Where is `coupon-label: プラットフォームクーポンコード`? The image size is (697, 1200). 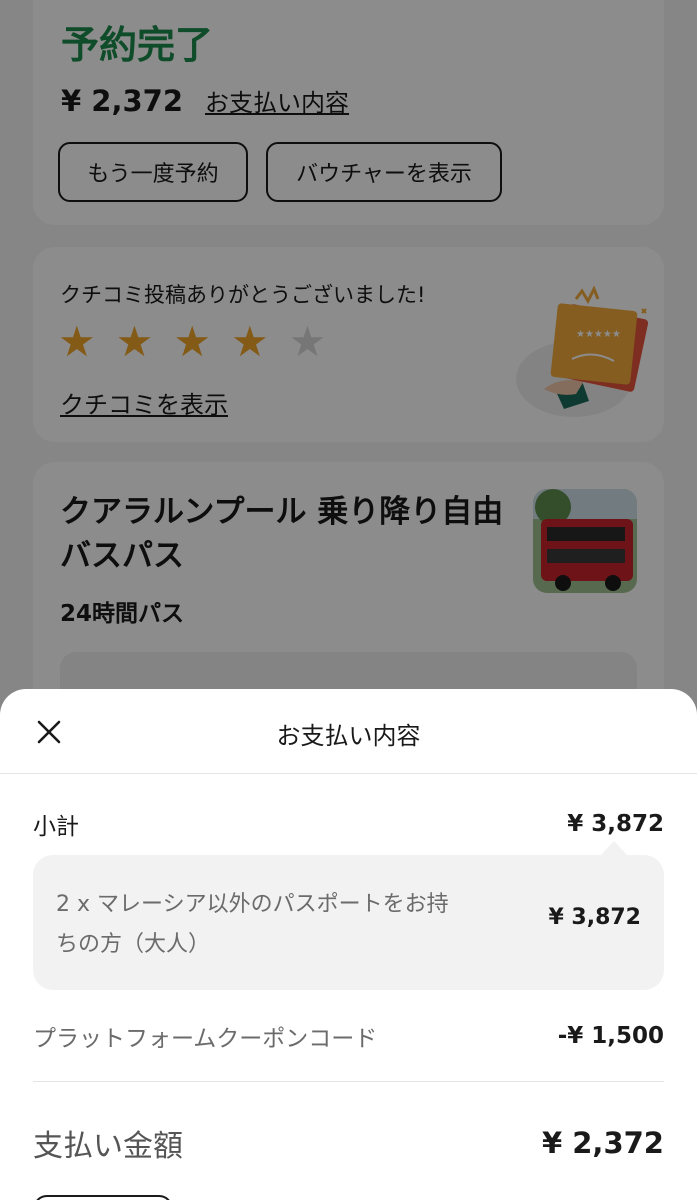 coupon-label: プラットフォームクーポンコード is located at coordinates (205, 1039).